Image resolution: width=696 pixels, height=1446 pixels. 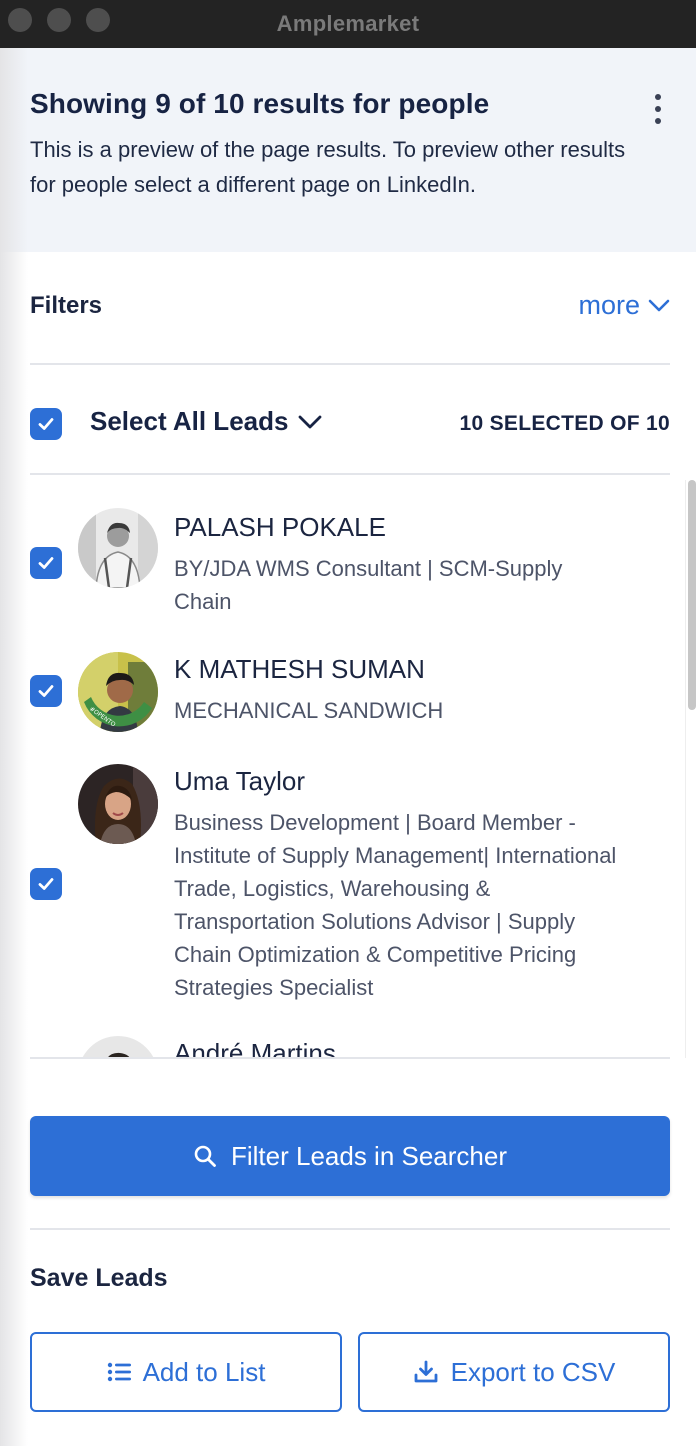 What do you see at coordinates (98, 20) in the screenshot?
I see `zoom-window-button` at bounding box center [98, 20].